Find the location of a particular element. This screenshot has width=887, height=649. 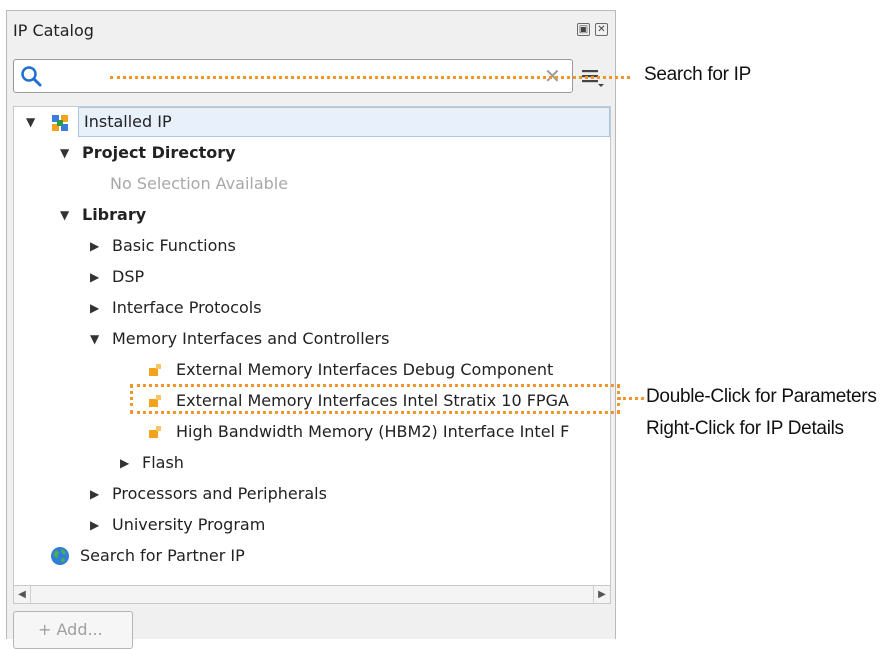

tree-item-no-selection: No Selection Available is located at coordinates (312, 184).